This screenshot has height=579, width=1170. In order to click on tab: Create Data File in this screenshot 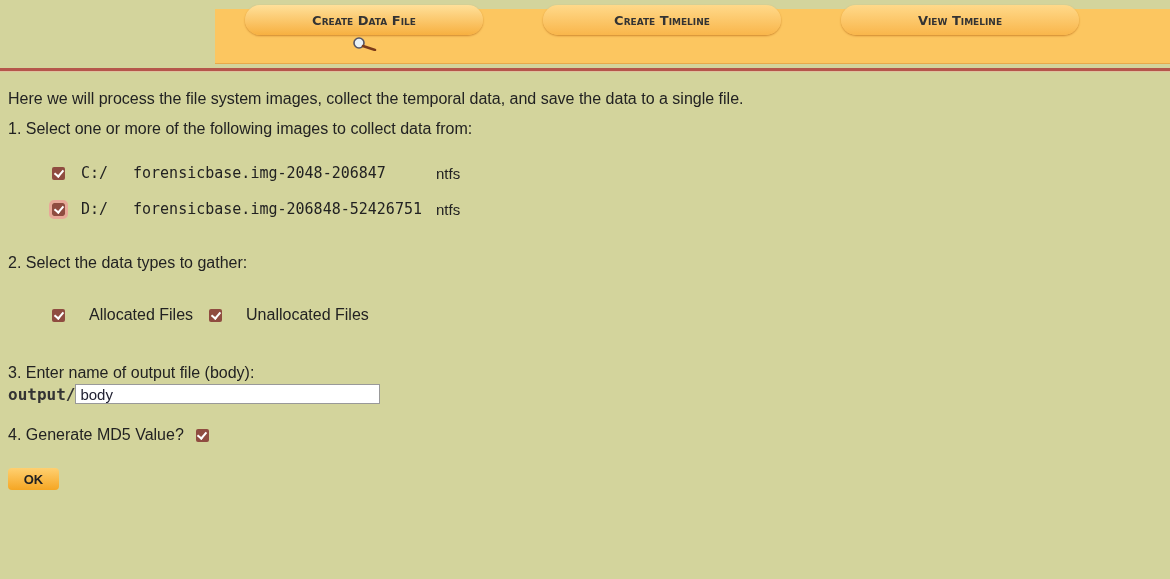, I will do `click(364, 20)`.